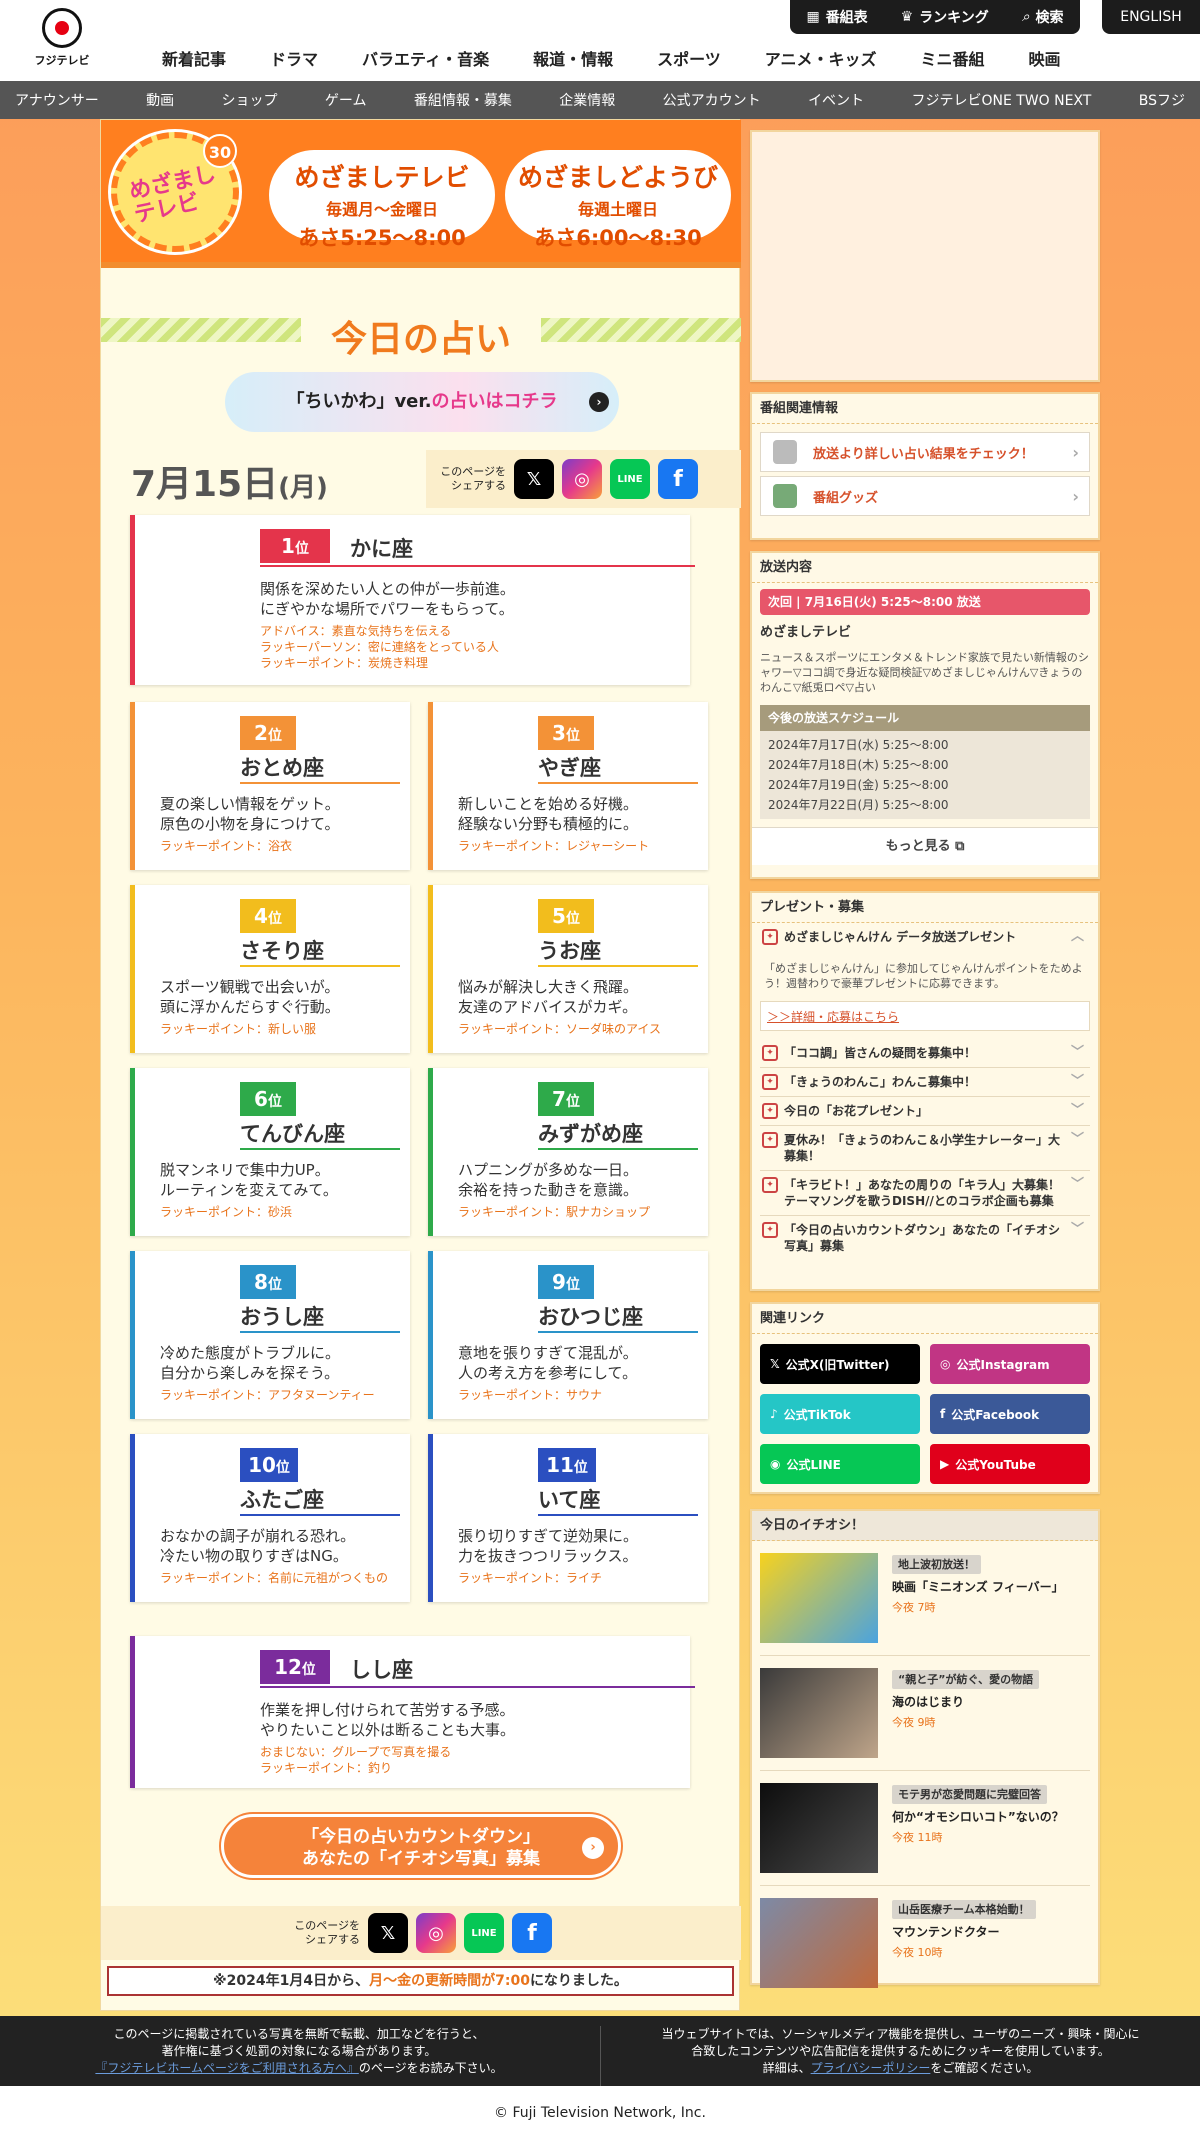  I want to click on subnav-one-two-next: フジテレビONE TWO NEXT, so click(1001, 100).